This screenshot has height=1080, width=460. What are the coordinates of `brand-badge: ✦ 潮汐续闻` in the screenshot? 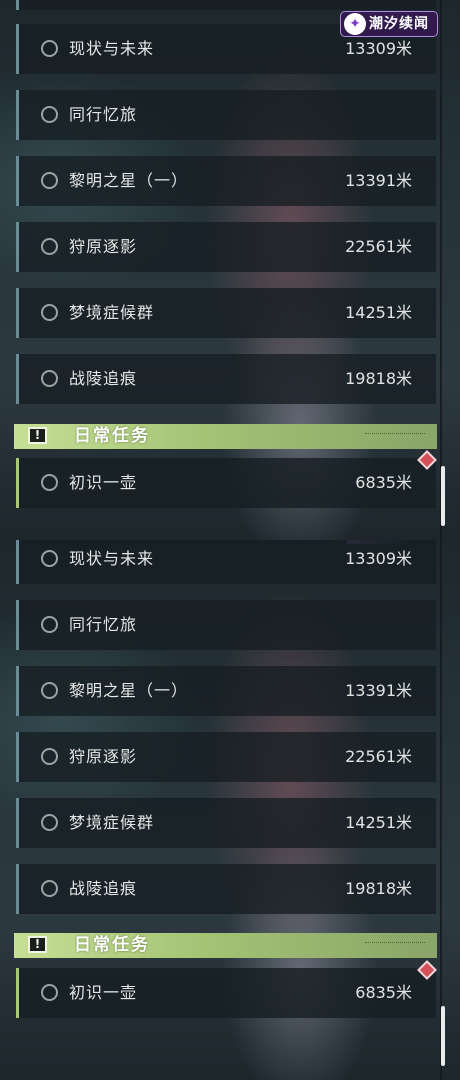 It's located at (389, 24).